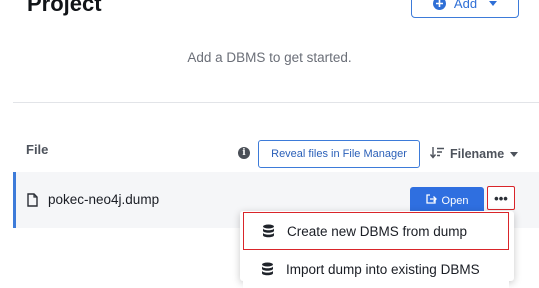 Image resolution: width=539 pixels, height=288 pixels. Describe the element at coordinates (436, 154) in the screenshot. I see `sort-descending-icon` at that location.